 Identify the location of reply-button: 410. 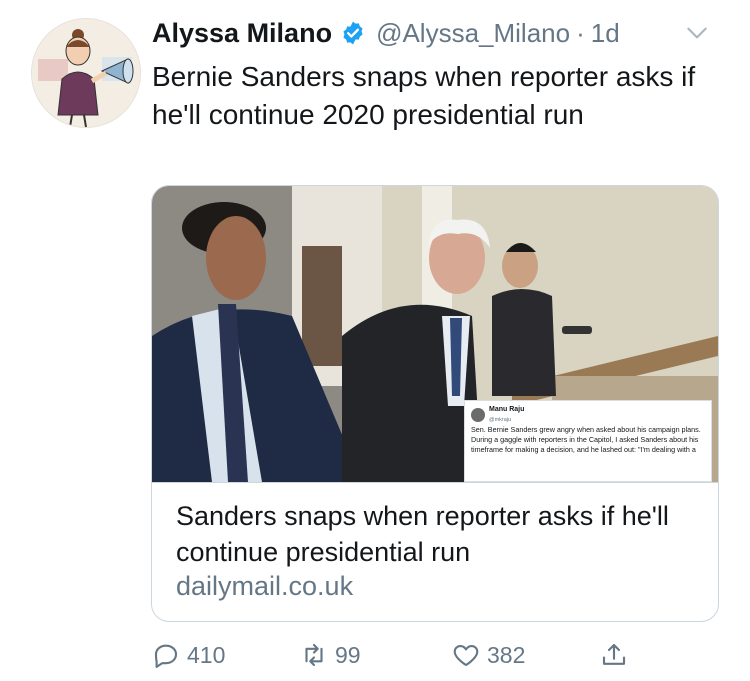
(188, 655).